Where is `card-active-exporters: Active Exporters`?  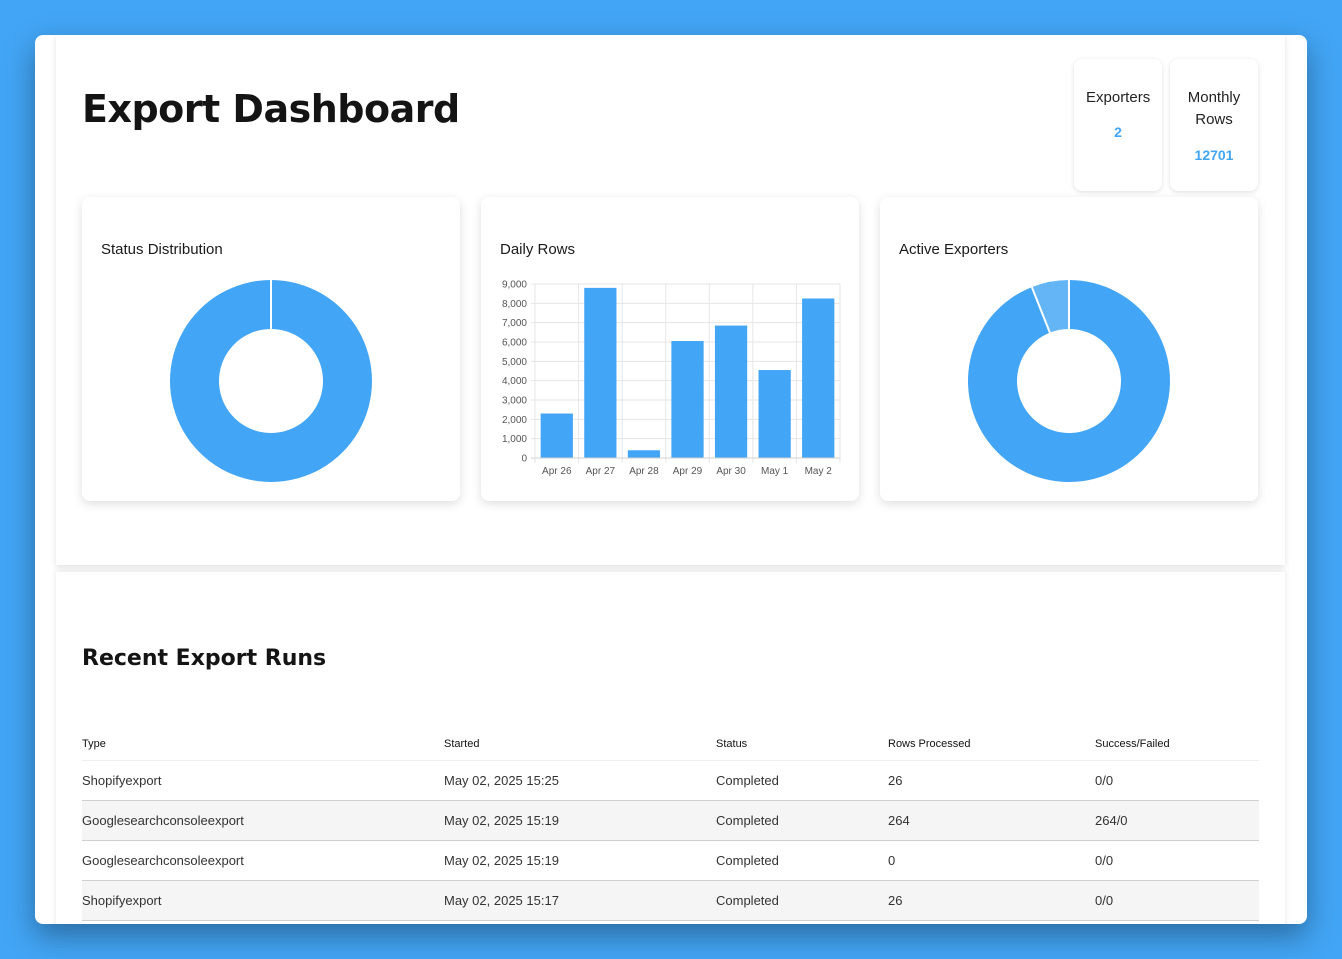 card-active-exporters: Active Exporters is located at coordinates (1069, 349).